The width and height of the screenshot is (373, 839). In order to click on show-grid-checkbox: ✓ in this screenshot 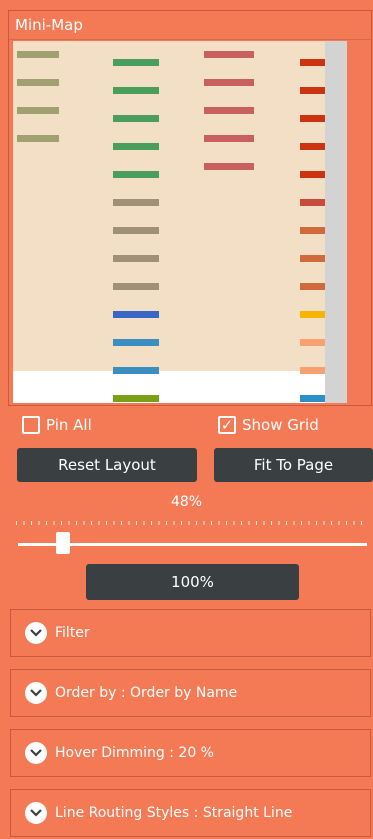, I will do `click(227, 425)`.